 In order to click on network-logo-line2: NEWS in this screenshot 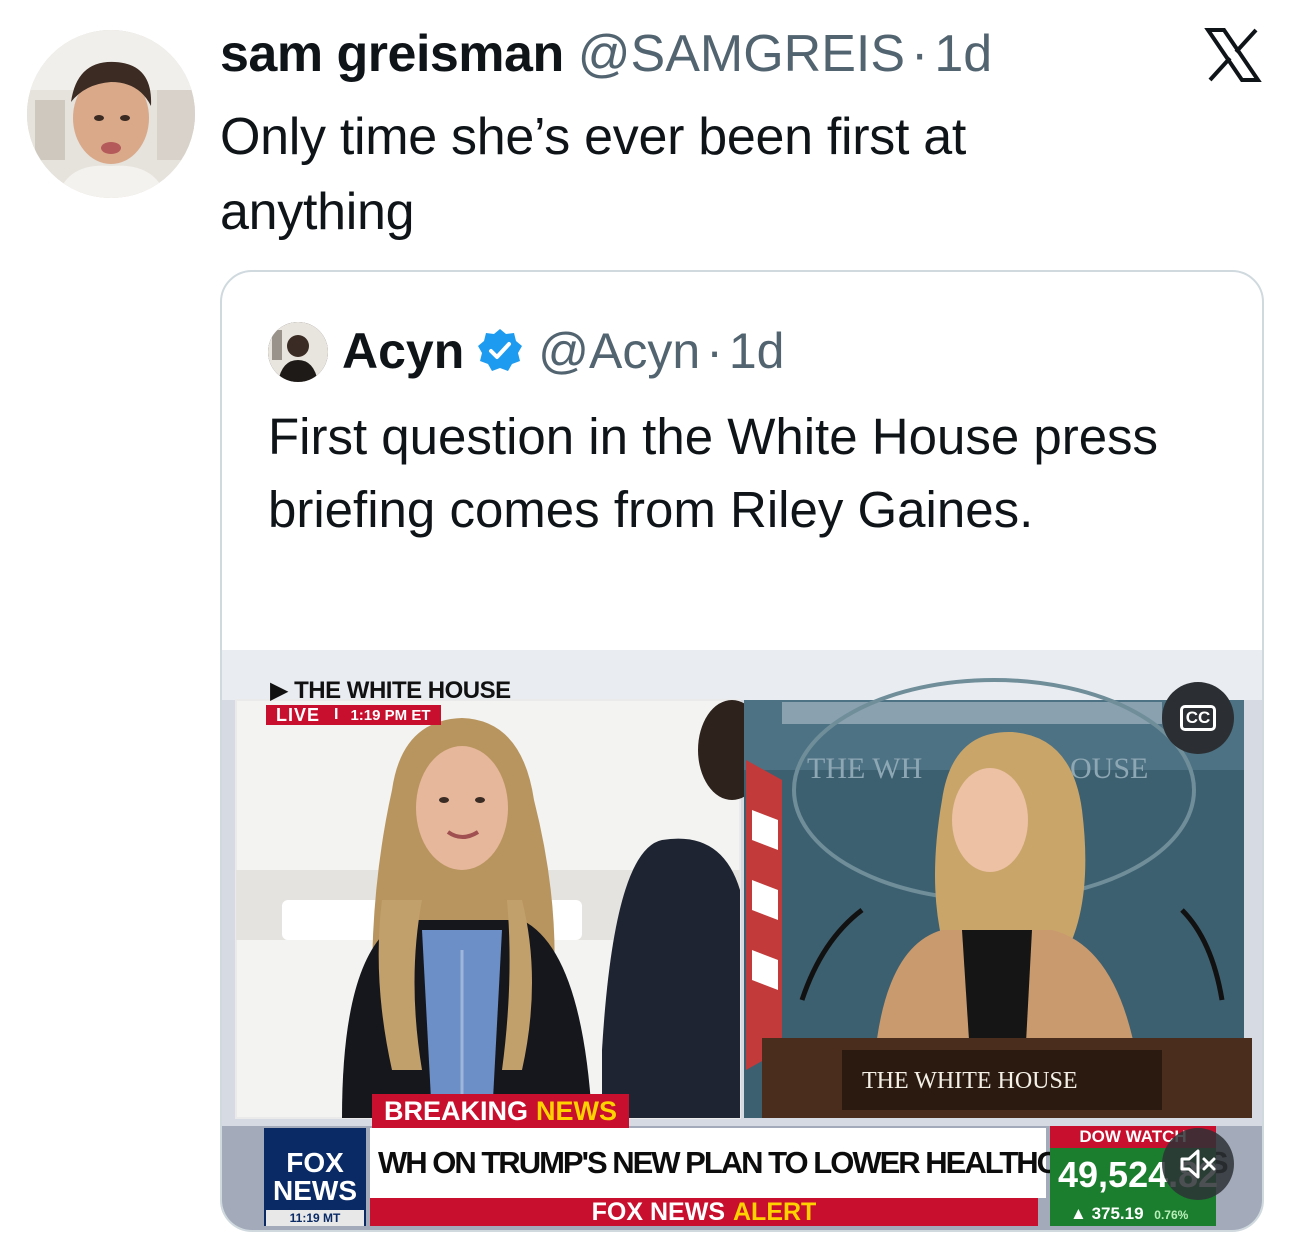, I will do `click(315, 1190)`.